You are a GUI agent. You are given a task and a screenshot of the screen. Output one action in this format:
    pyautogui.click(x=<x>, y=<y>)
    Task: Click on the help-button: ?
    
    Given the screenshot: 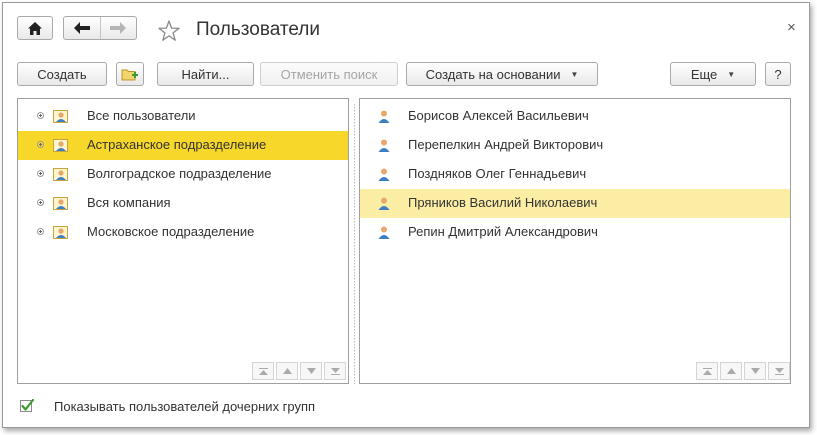 What is the action you would take?
    pyautogui.click(x=778, y=74)
    